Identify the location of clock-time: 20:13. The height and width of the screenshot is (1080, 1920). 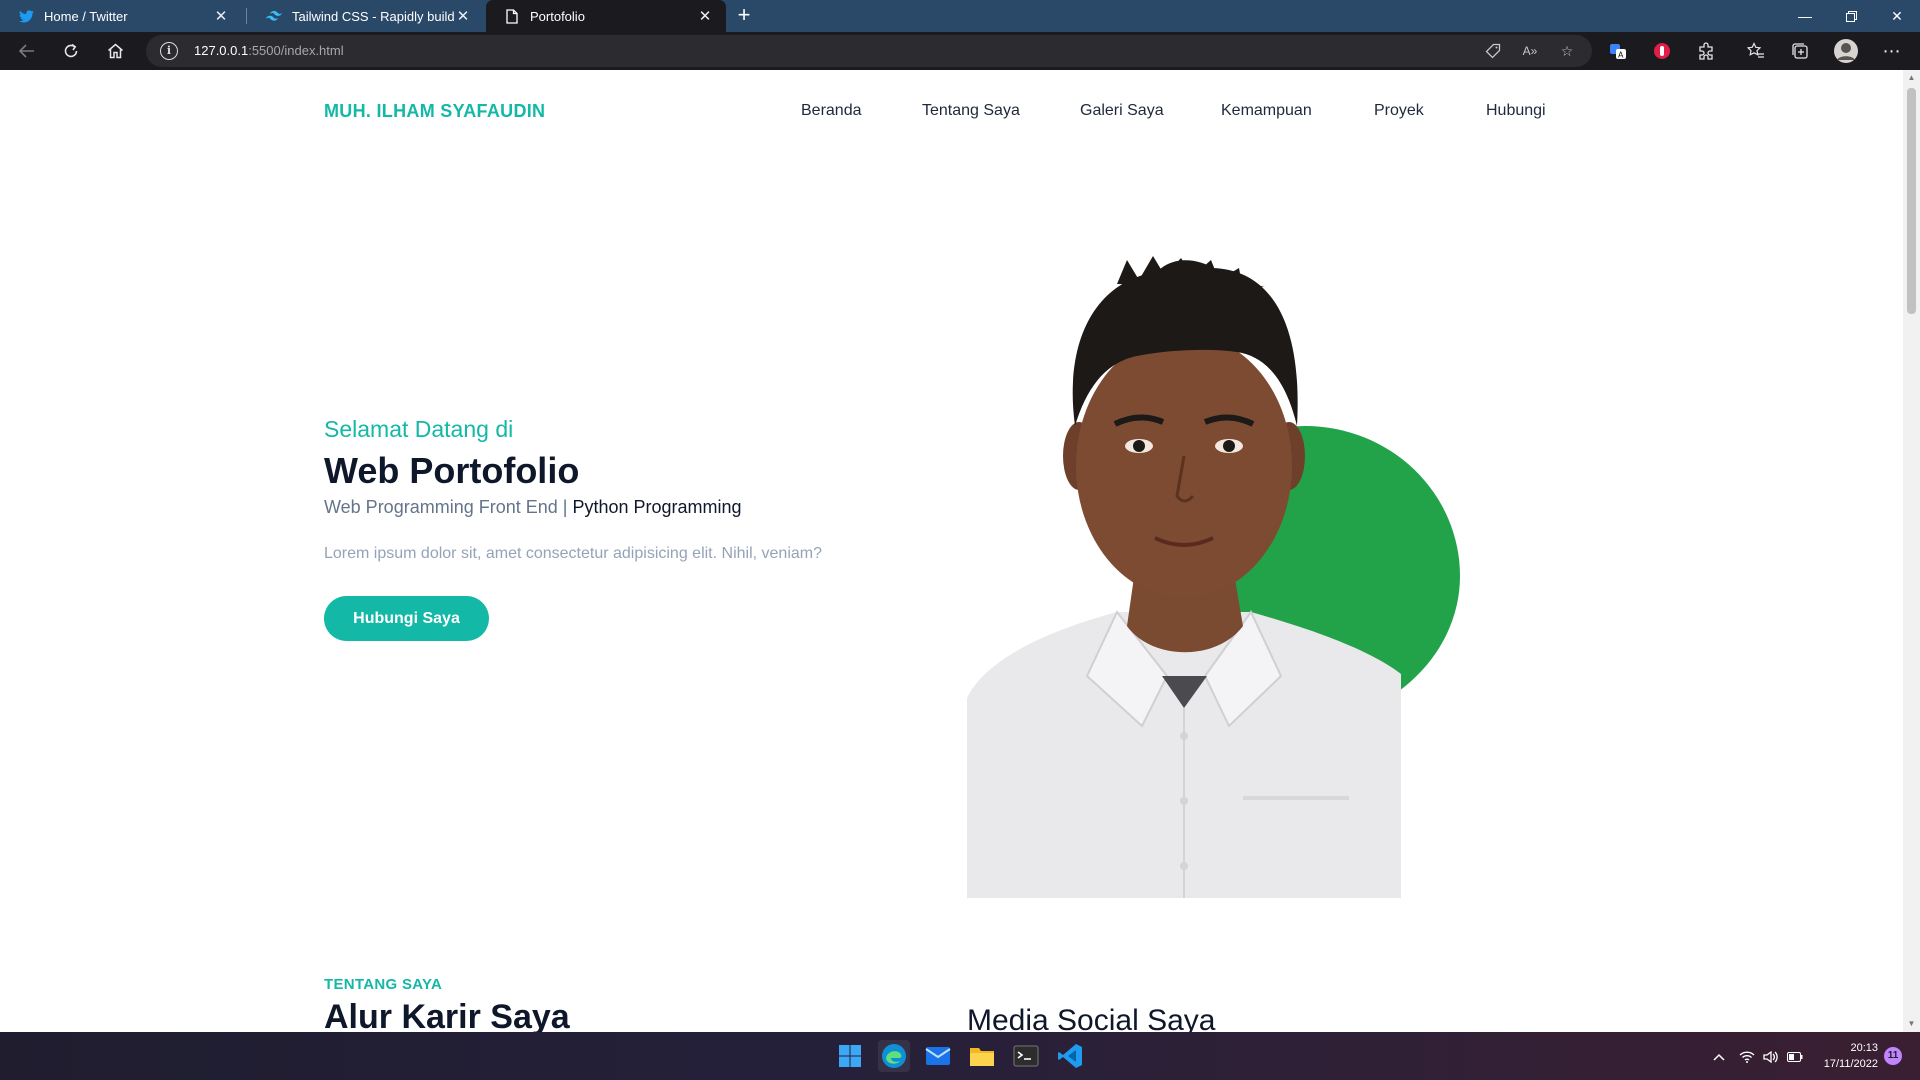
(1864, 1048).